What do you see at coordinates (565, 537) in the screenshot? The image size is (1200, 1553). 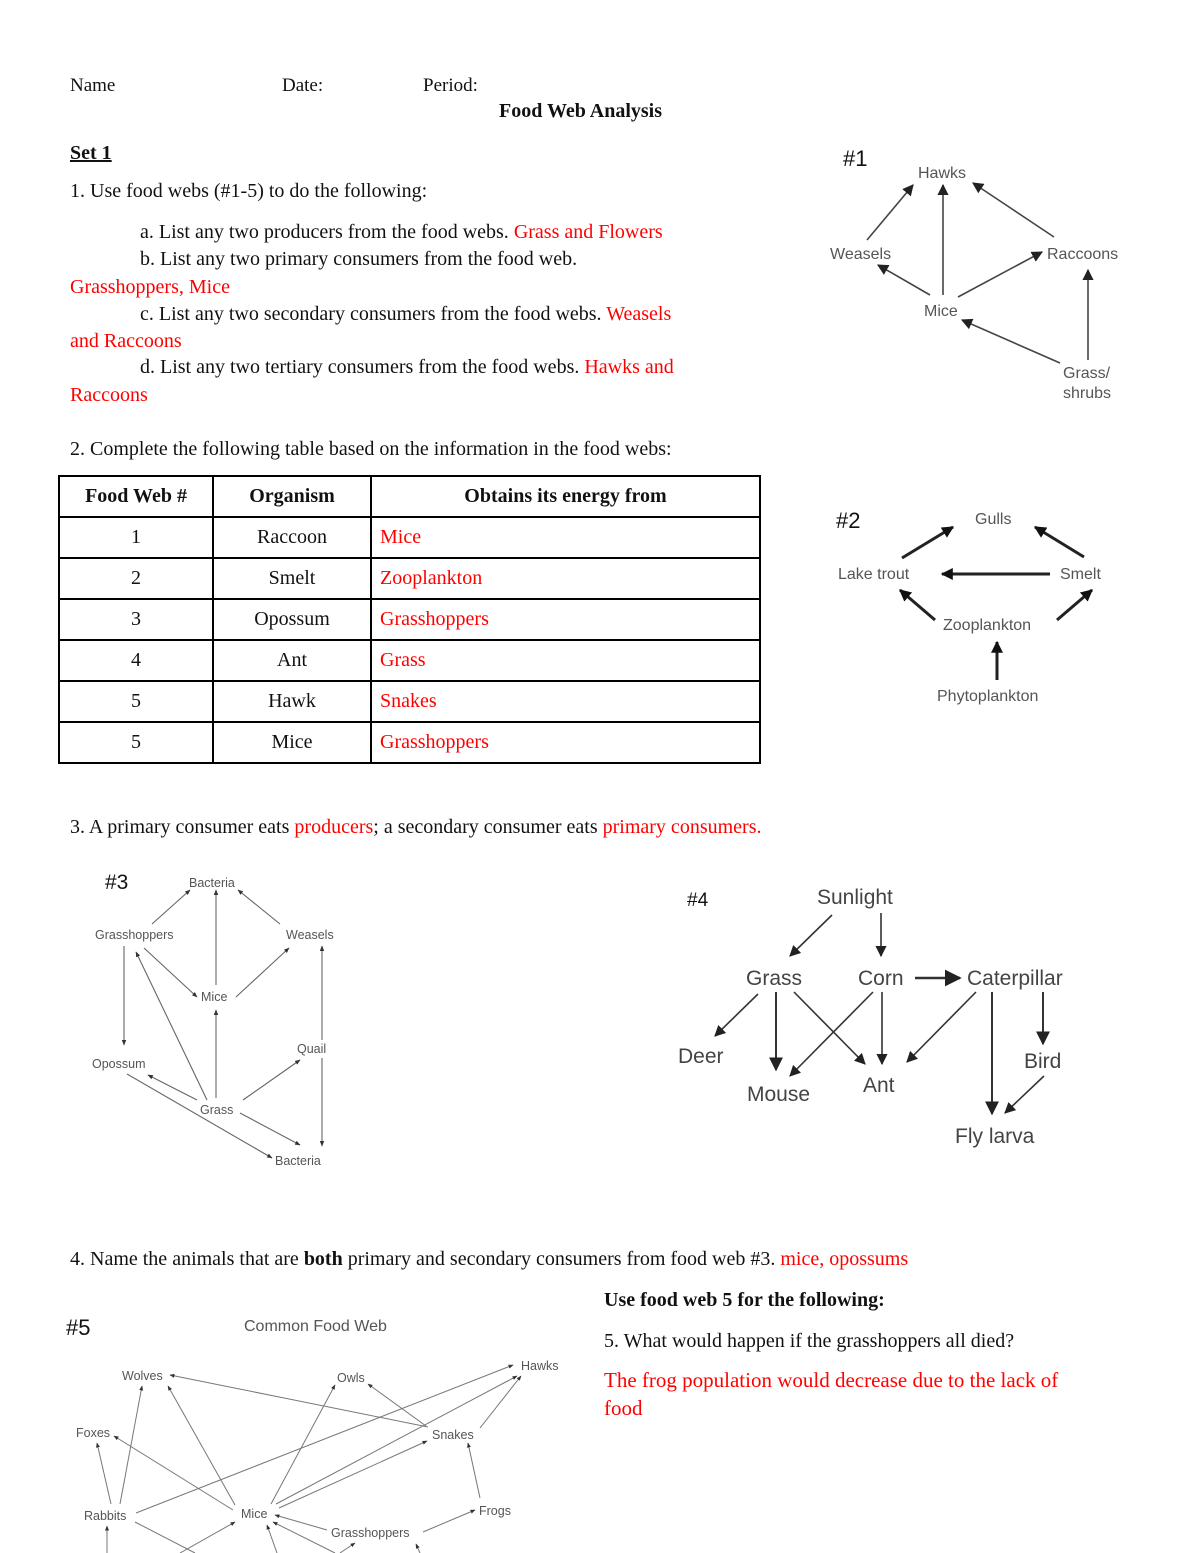 I see `cell-energy: Mice` at bounding box center [565, 537].